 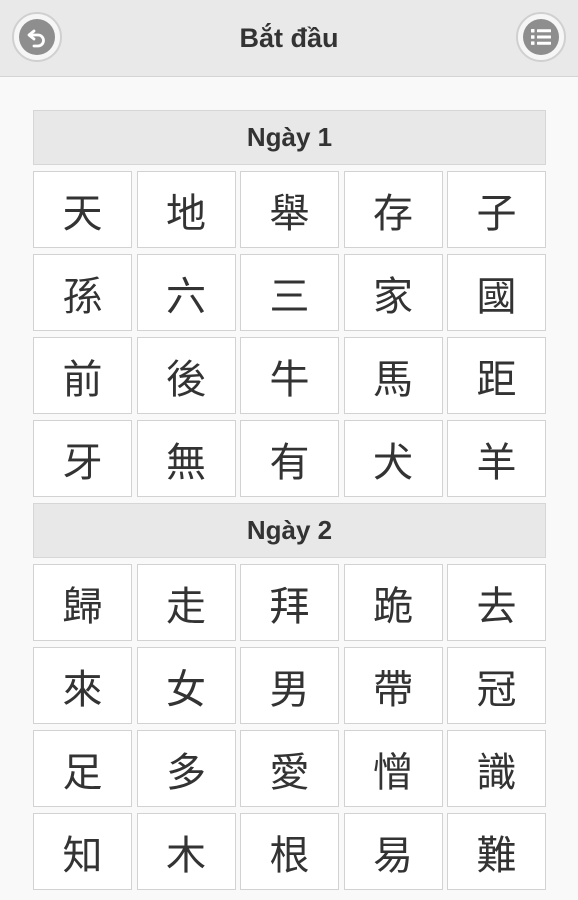 I want to click on character-cell: 天, so click(x=82, y=209).